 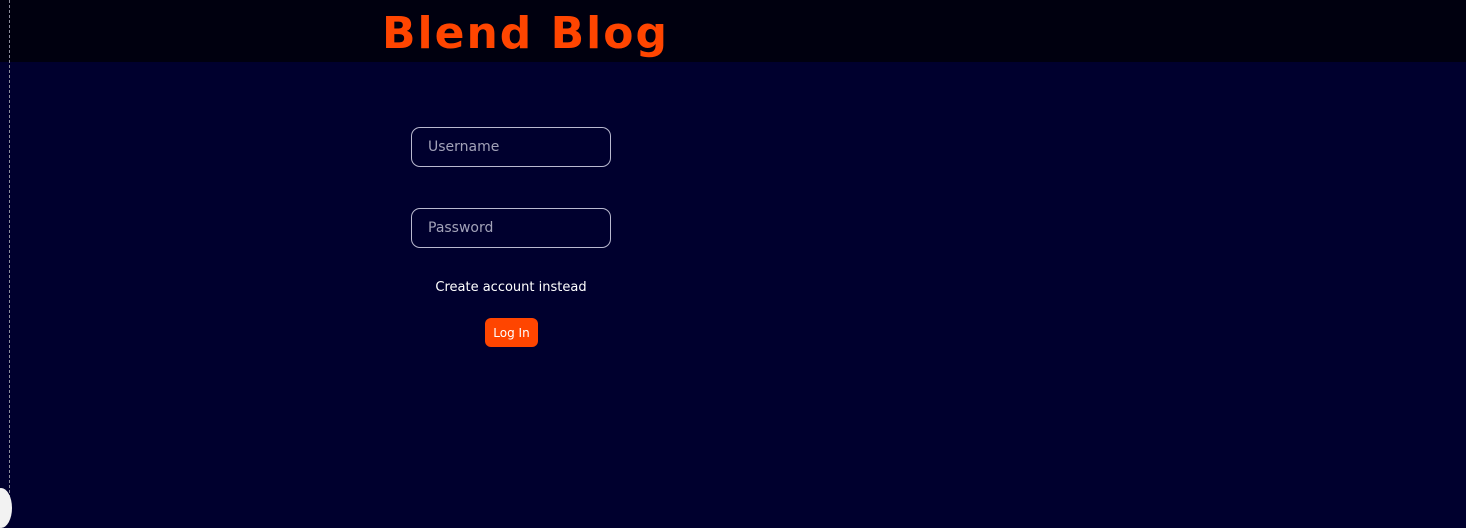 What do you see at coordinates (733, 31) in the screenshot?
I see `top-header-bar: Blend Blog` at bounding box center [733, 31].